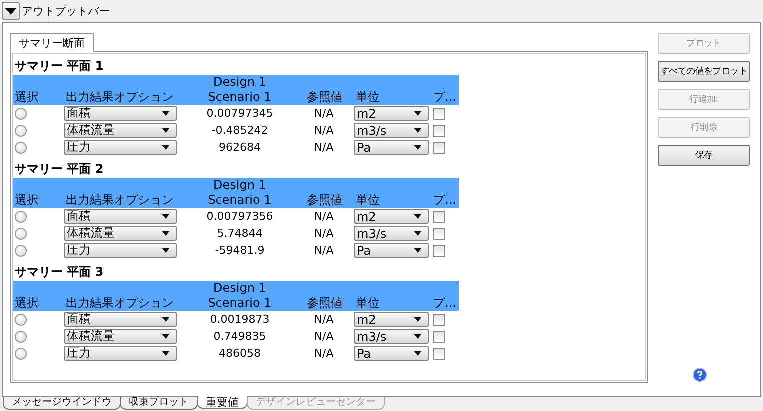 This screenshot has width=763, height=411. What do you see at coordinates (240, 336) in the screenshot?
I see `value-cell: 0.749835` at bounding box center [240, 336].